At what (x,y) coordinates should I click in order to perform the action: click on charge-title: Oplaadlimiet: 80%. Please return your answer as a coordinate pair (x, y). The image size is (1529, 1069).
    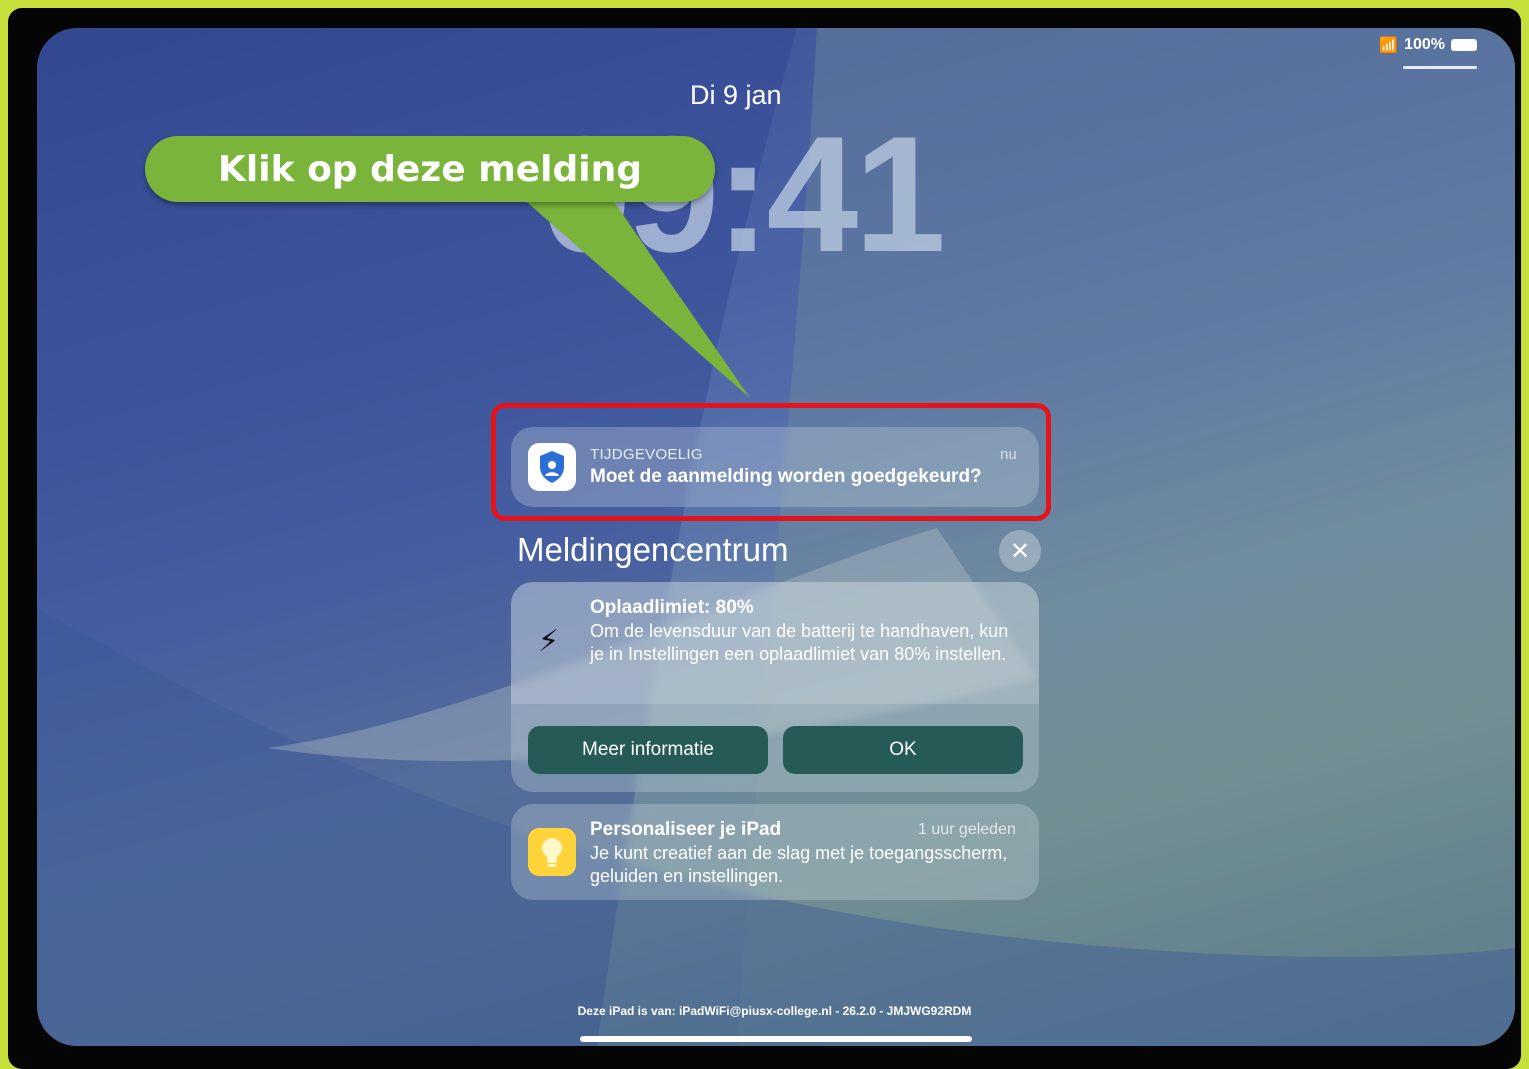
    Looking at the image, I should click on (672, 607).